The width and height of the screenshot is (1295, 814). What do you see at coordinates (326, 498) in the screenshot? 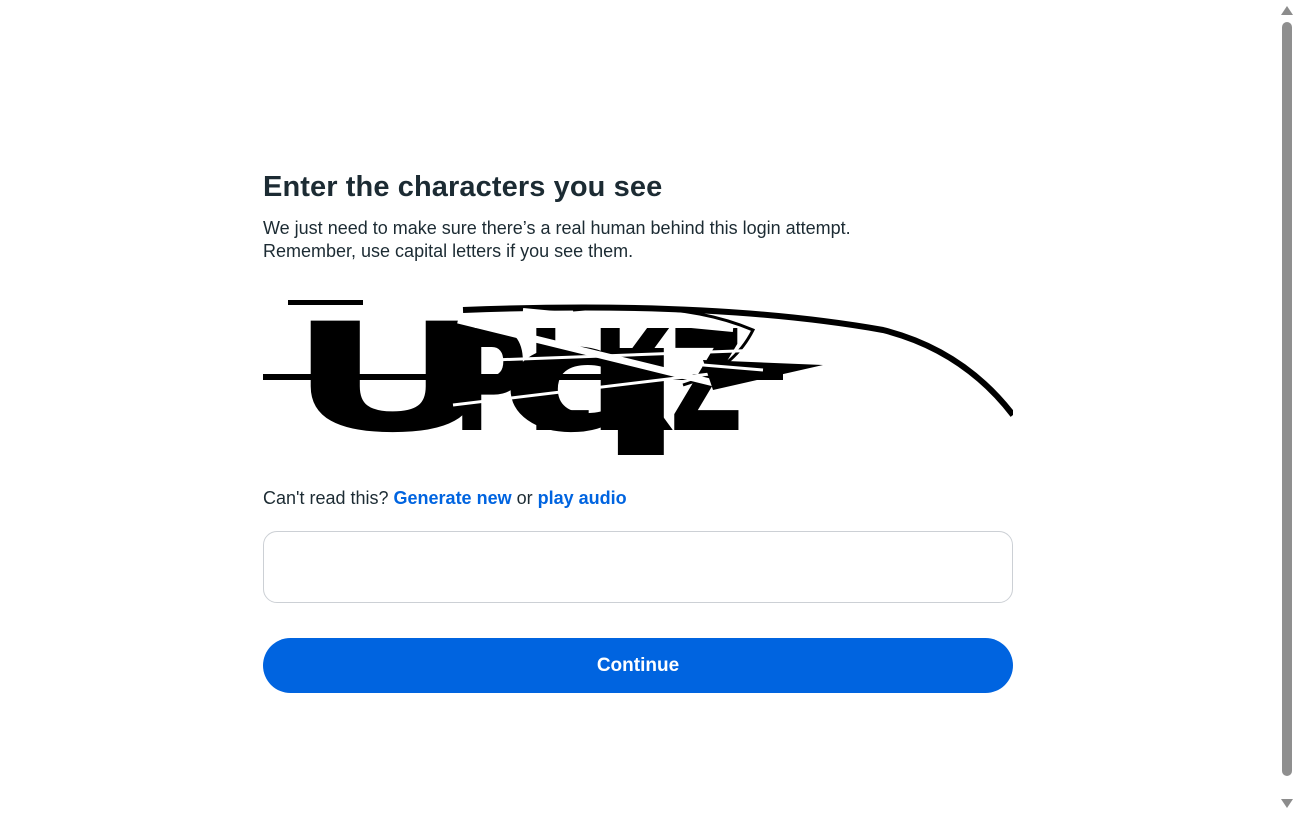
I see `refresh-prompt: Can't read this?` at bounding box center [326, 498].